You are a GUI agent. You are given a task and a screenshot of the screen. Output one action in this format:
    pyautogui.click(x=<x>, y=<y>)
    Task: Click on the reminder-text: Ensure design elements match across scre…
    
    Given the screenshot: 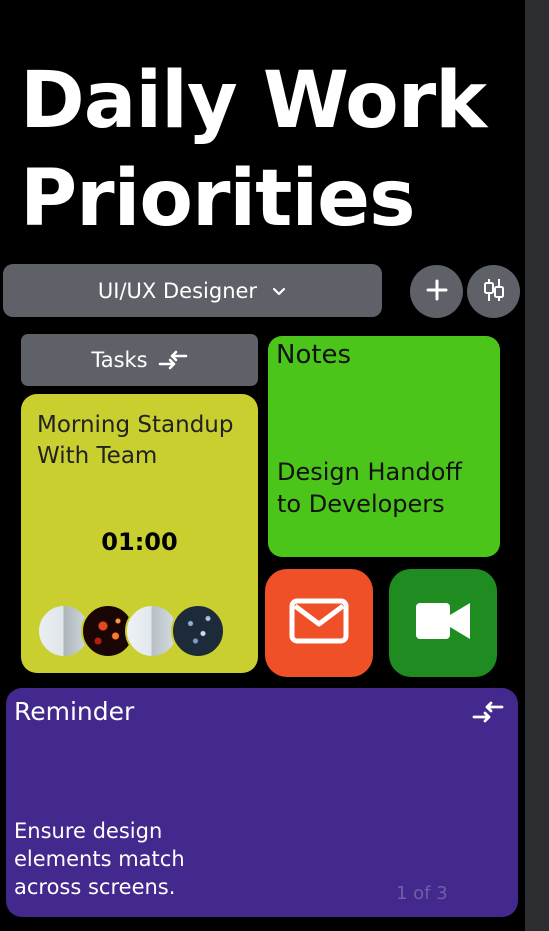 What is the action you would take?
    pyautogui.click(x=99, y=859)
    